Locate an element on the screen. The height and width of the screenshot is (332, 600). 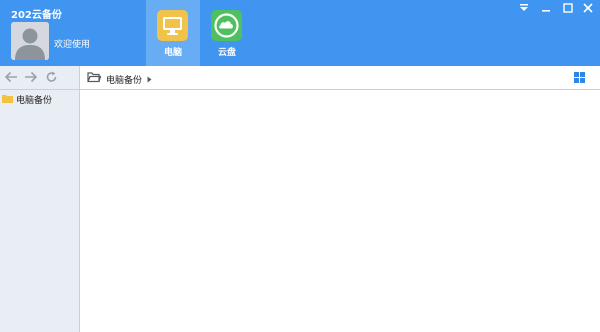
sidebar: 电脑备份 is located at coordinates (40, 211).